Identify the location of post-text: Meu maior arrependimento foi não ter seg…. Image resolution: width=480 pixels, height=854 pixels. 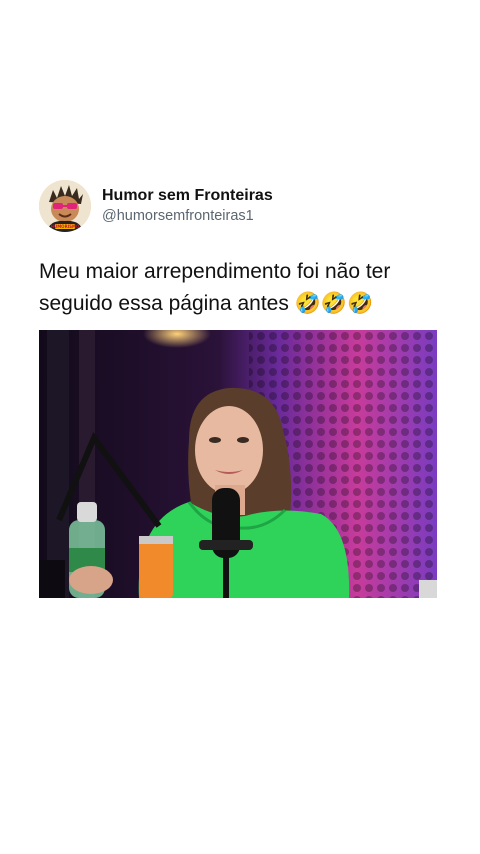
(215, 287).